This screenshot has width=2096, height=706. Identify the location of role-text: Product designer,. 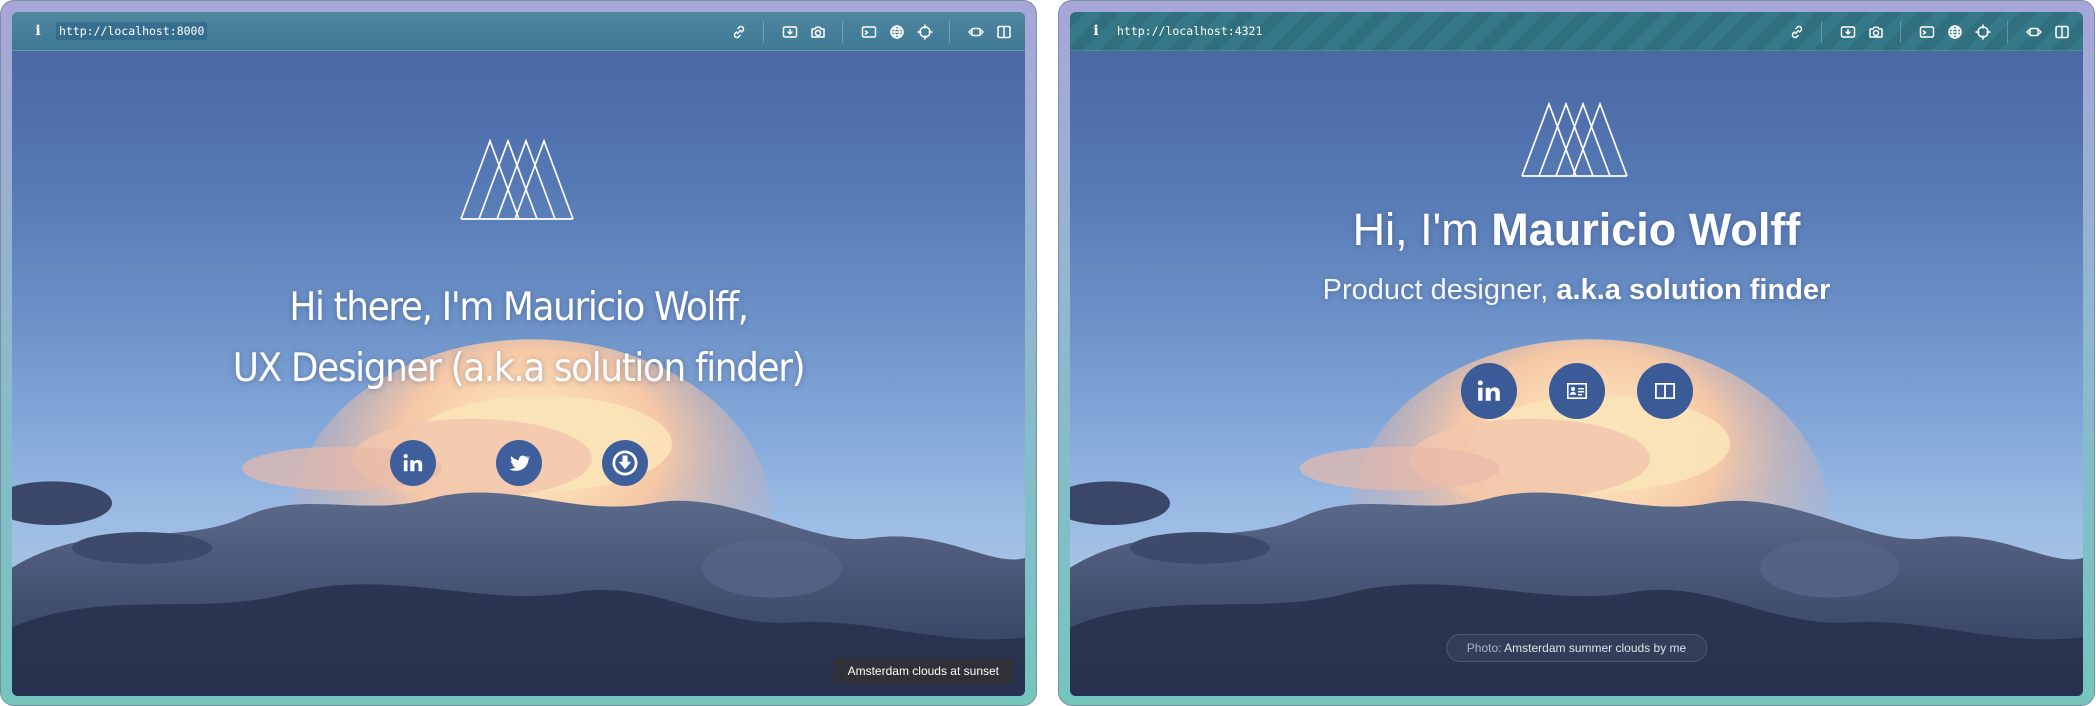
(1435, 290).